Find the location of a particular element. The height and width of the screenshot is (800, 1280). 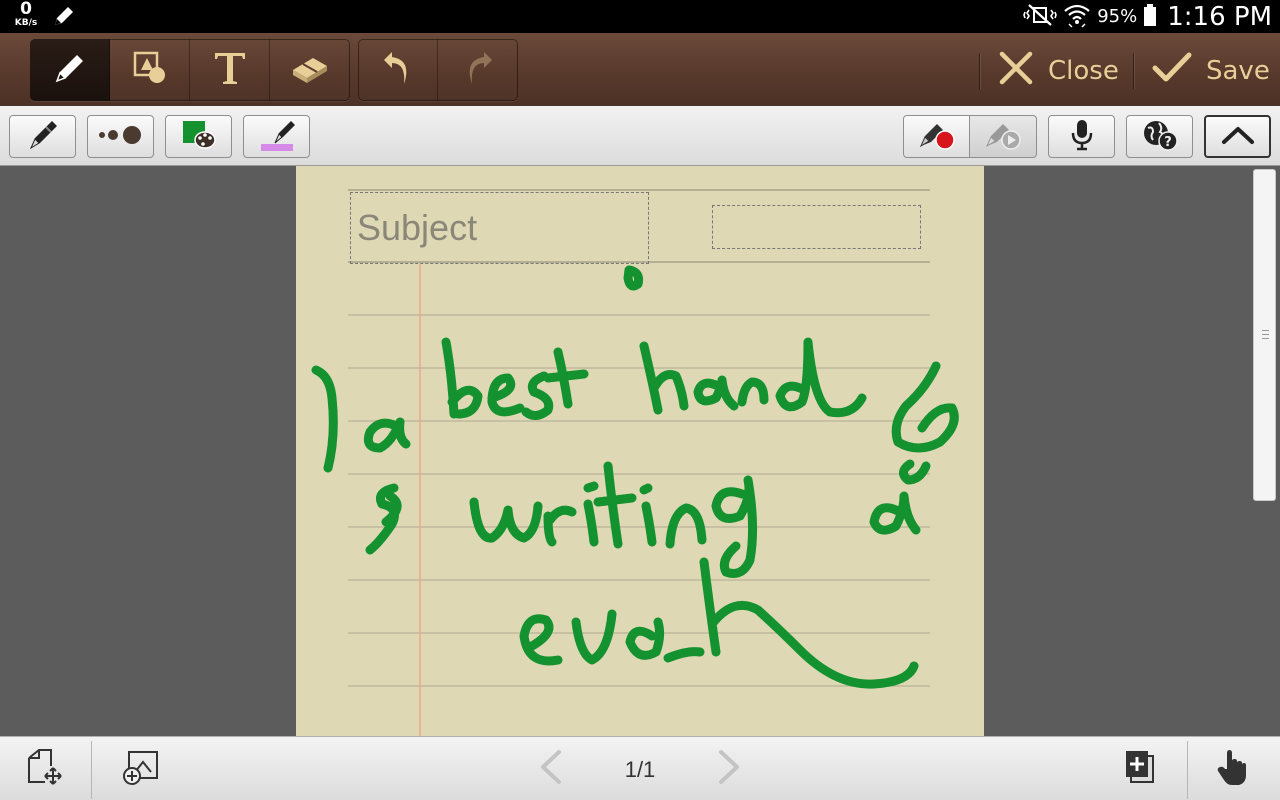

network-speed: 0 KB/s is located at coordinates (26, 14).